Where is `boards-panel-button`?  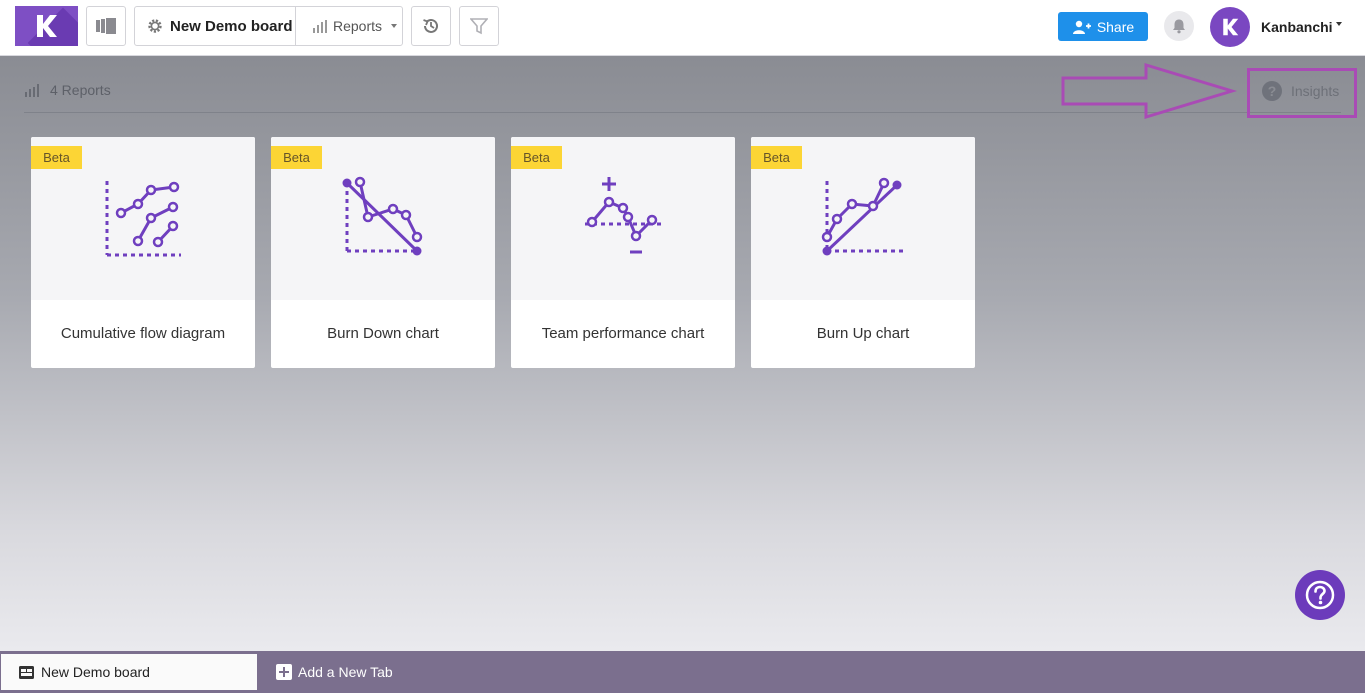
boards-panel-button is located at coordinates (106, 26).